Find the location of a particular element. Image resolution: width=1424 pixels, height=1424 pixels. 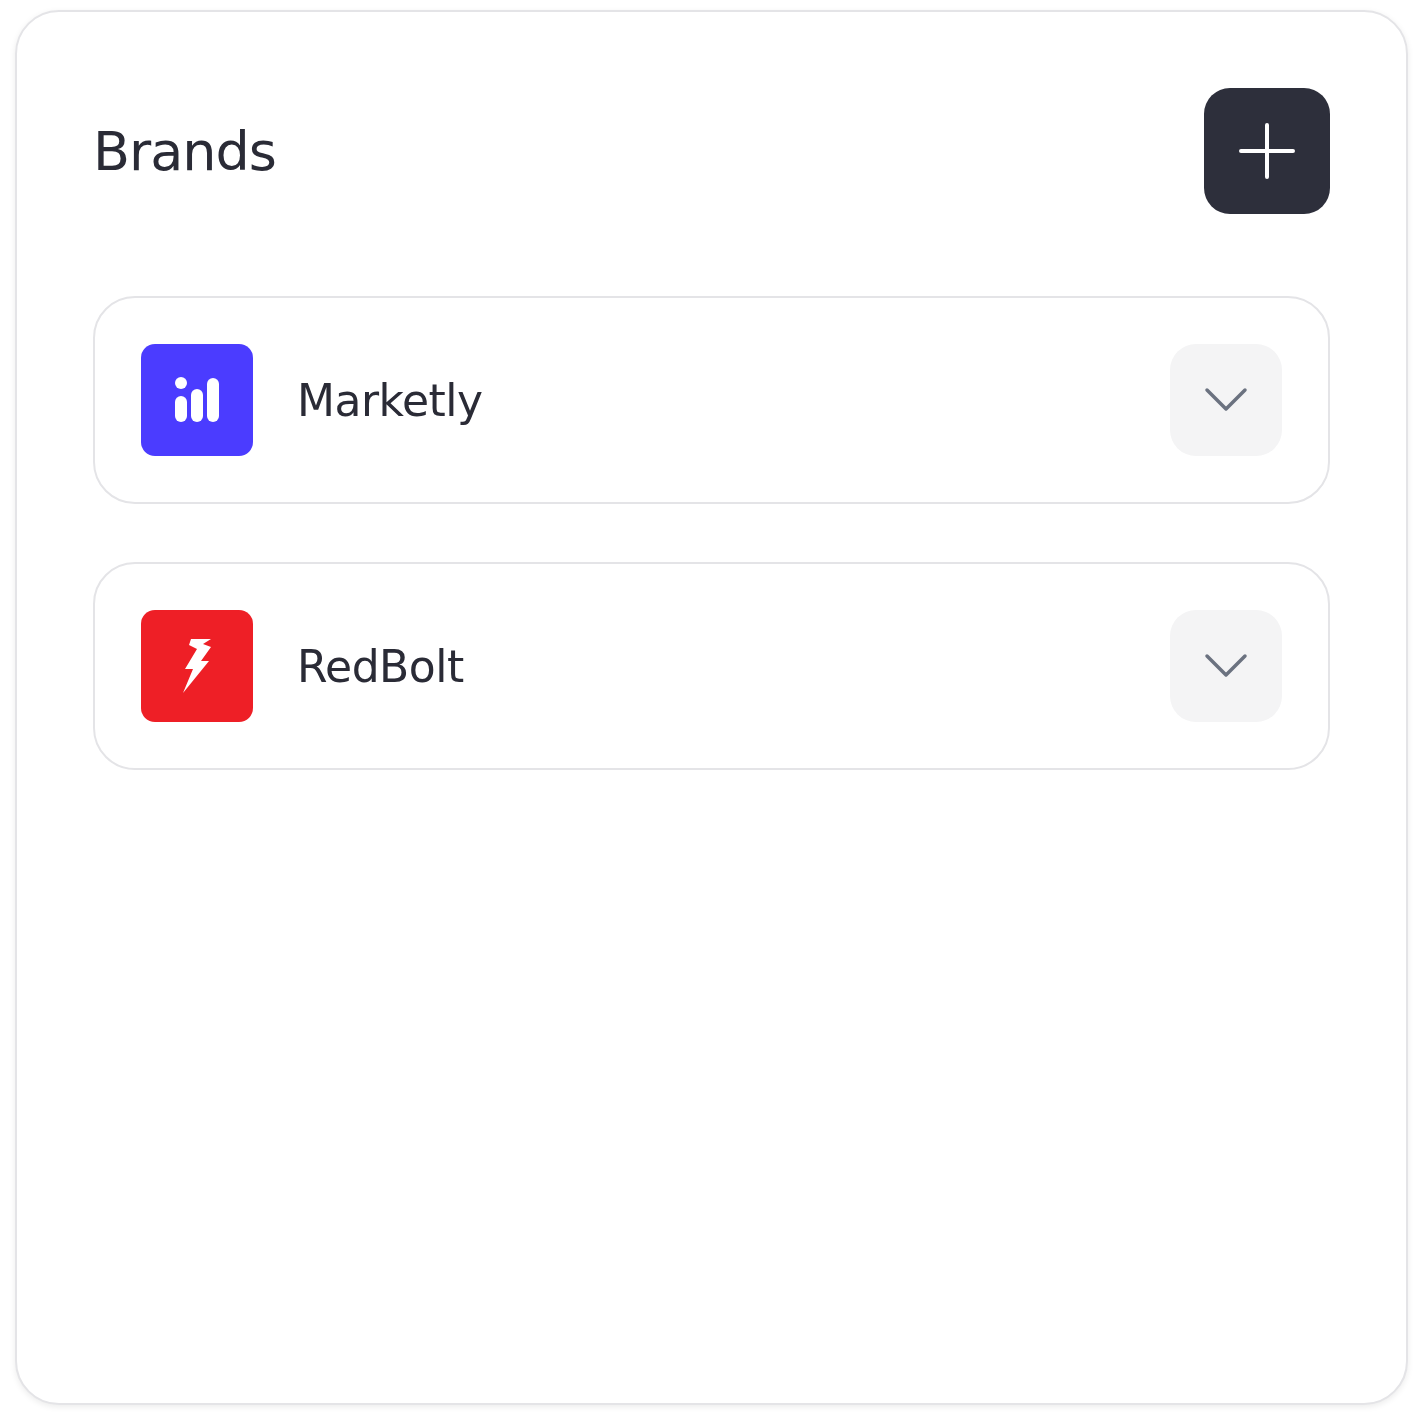

add-button is located at coordinates (1267, 151).